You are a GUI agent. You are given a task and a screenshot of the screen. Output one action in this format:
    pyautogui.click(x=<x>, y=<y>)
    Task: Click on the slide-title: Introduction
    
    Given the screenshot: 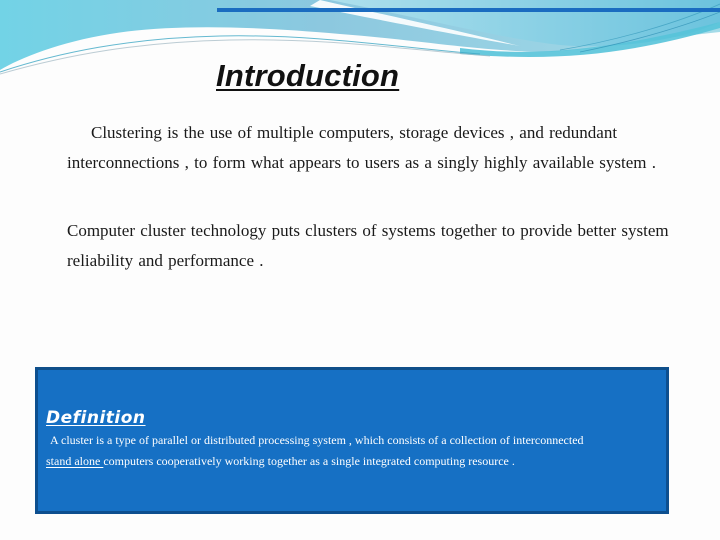 What is the action you would take?
    pyautogui.click(x=308, y=75)
    